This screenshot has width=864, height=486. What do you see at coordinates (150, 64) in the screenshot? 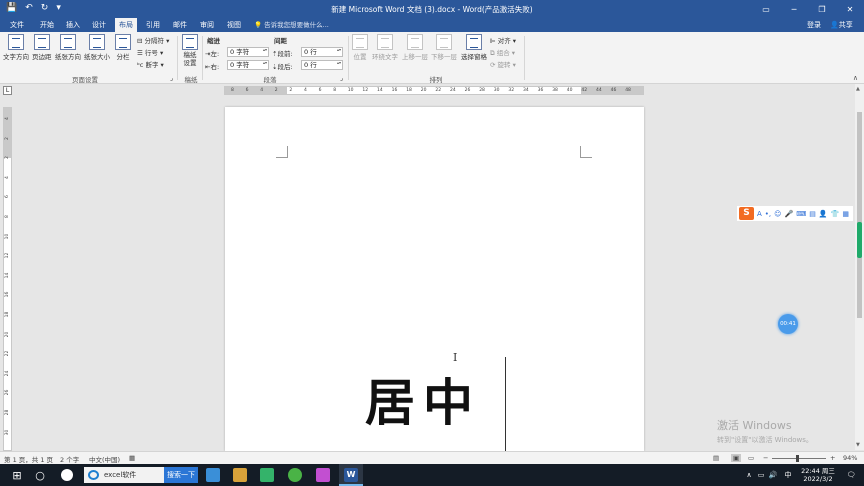
I see `hyphenation-button: ᵇc 断字 ▾` at bounding box center [150, 64].